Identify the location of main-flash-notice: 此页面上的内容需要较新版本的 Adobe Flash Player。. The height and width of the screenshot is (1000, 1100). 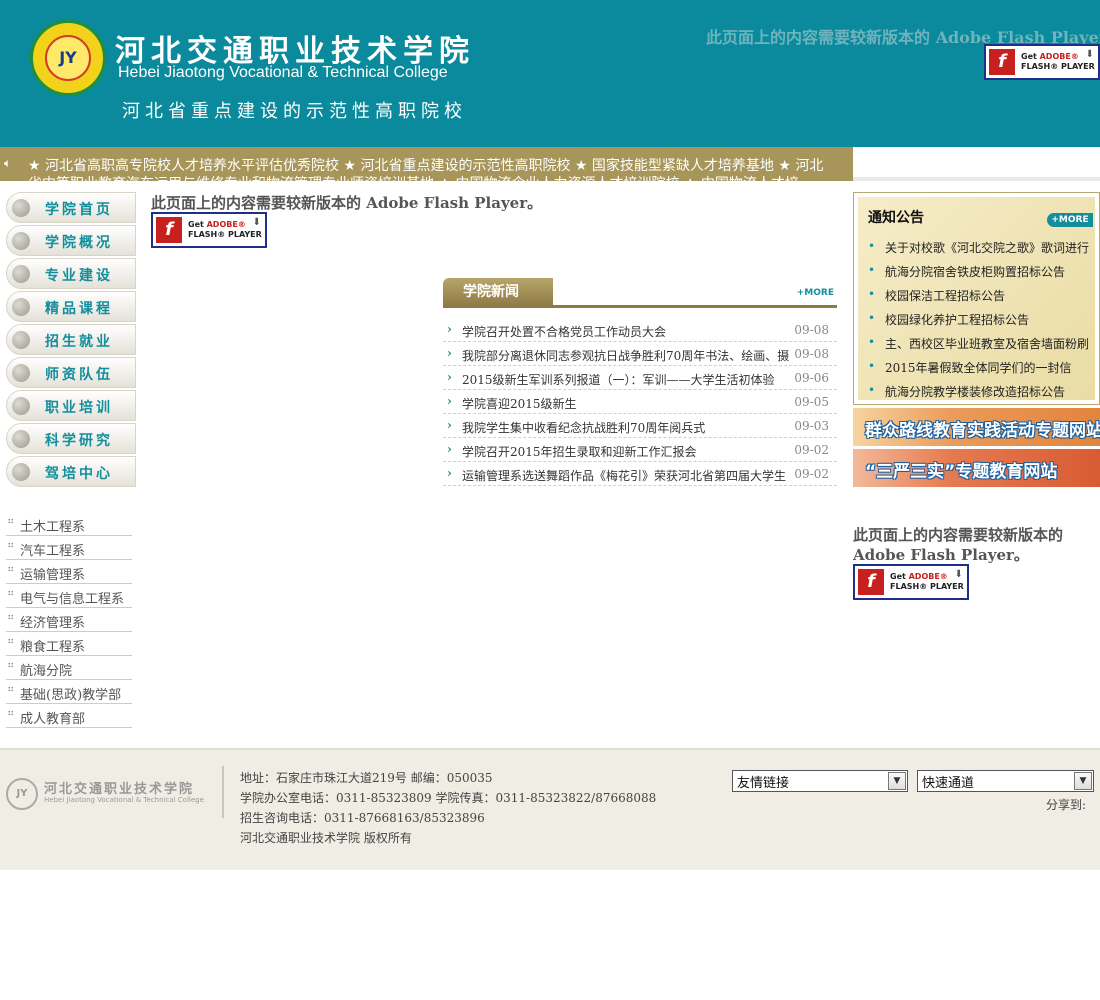
(347, 203).